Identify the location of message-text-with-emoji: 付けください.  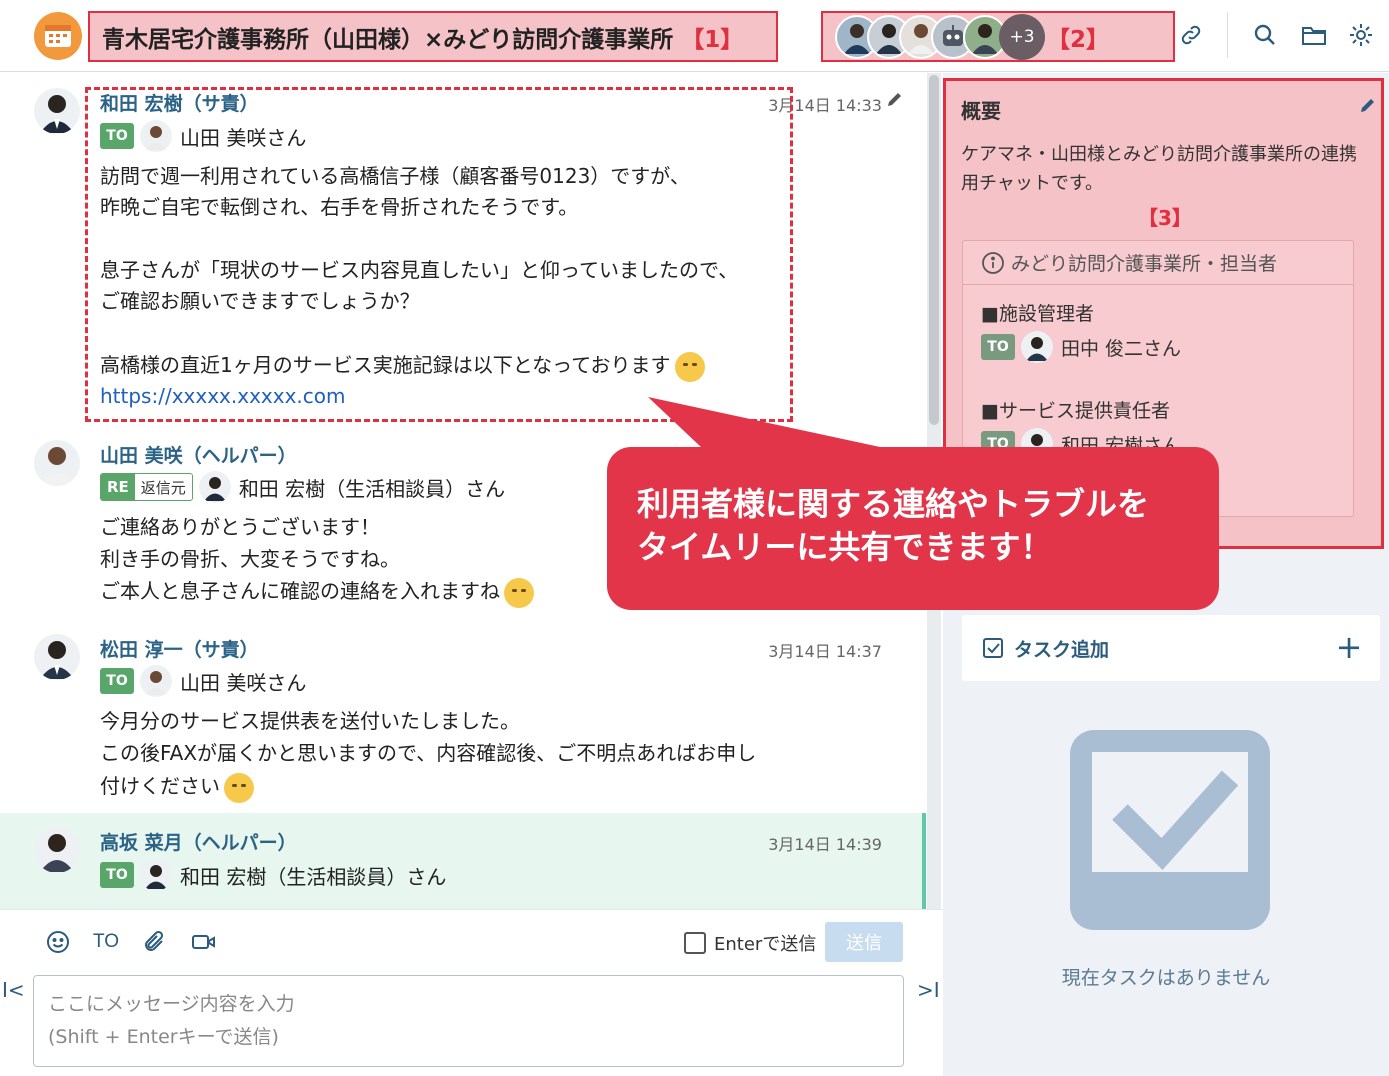
(177, 786).